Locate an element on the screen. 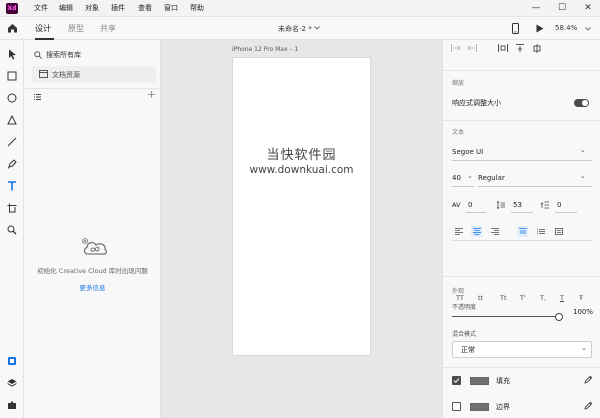  library-search-input: 搜索所有库 is located at coordinates (63, 55).